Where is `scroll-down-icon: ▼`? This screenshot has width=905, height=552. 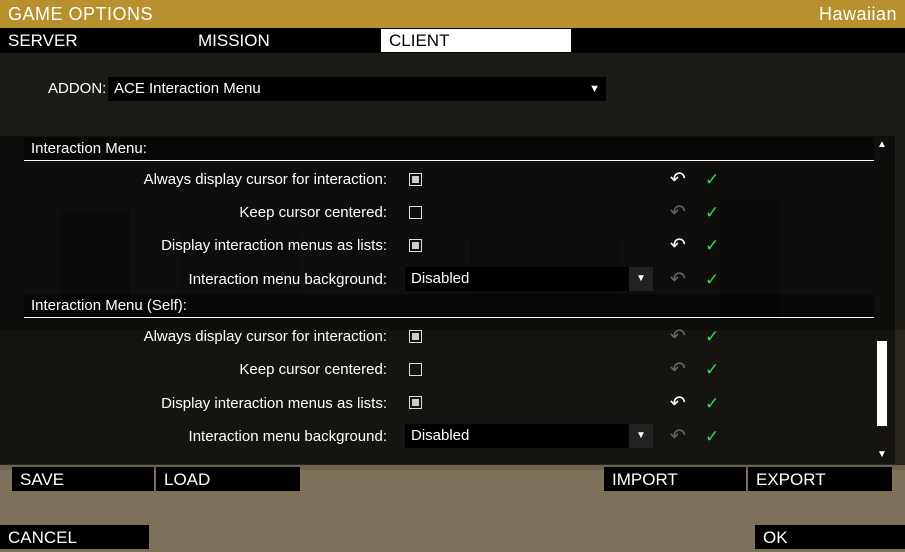
scroll-down-icon: ▼ is located at coordinates (882, 454).